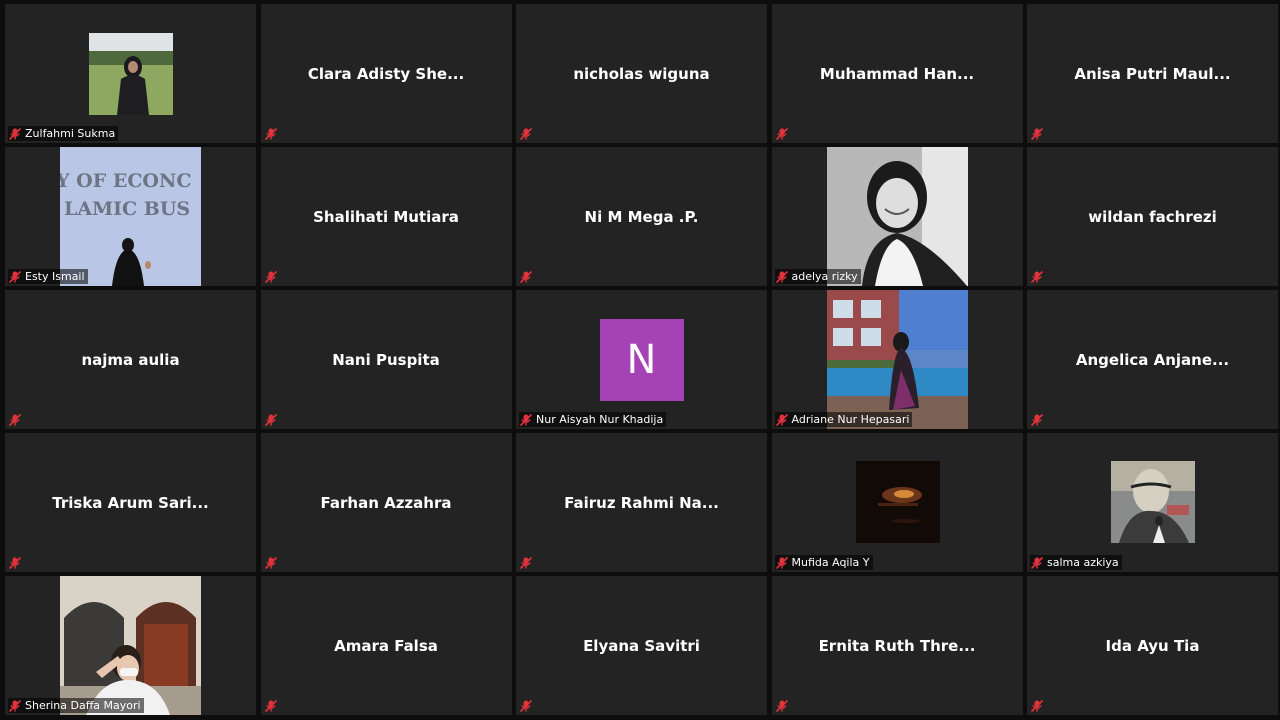  I want to click on participant-tile: Adriane Nur Hepasari, so click(897, 359).